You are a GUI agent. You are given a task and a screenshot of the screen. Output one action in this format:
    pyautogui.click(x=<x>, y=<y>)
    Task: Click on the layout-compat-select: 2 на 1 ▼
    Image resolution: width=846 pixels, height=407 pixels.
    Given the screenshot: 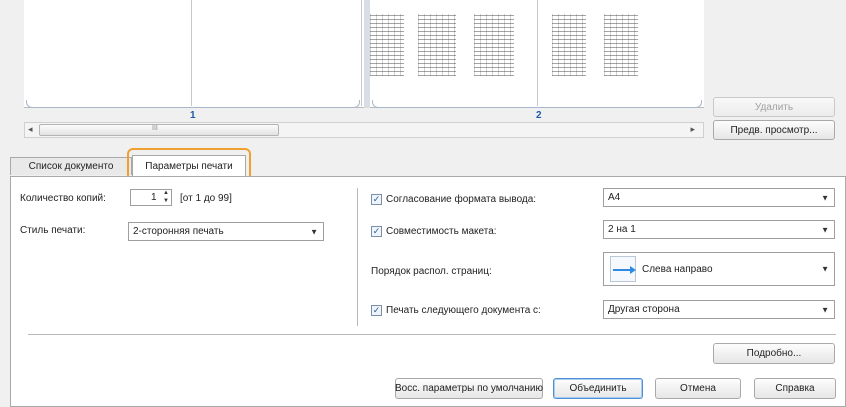 What is the action you would take?
    pyautogui.click(x=719, y=229)
    